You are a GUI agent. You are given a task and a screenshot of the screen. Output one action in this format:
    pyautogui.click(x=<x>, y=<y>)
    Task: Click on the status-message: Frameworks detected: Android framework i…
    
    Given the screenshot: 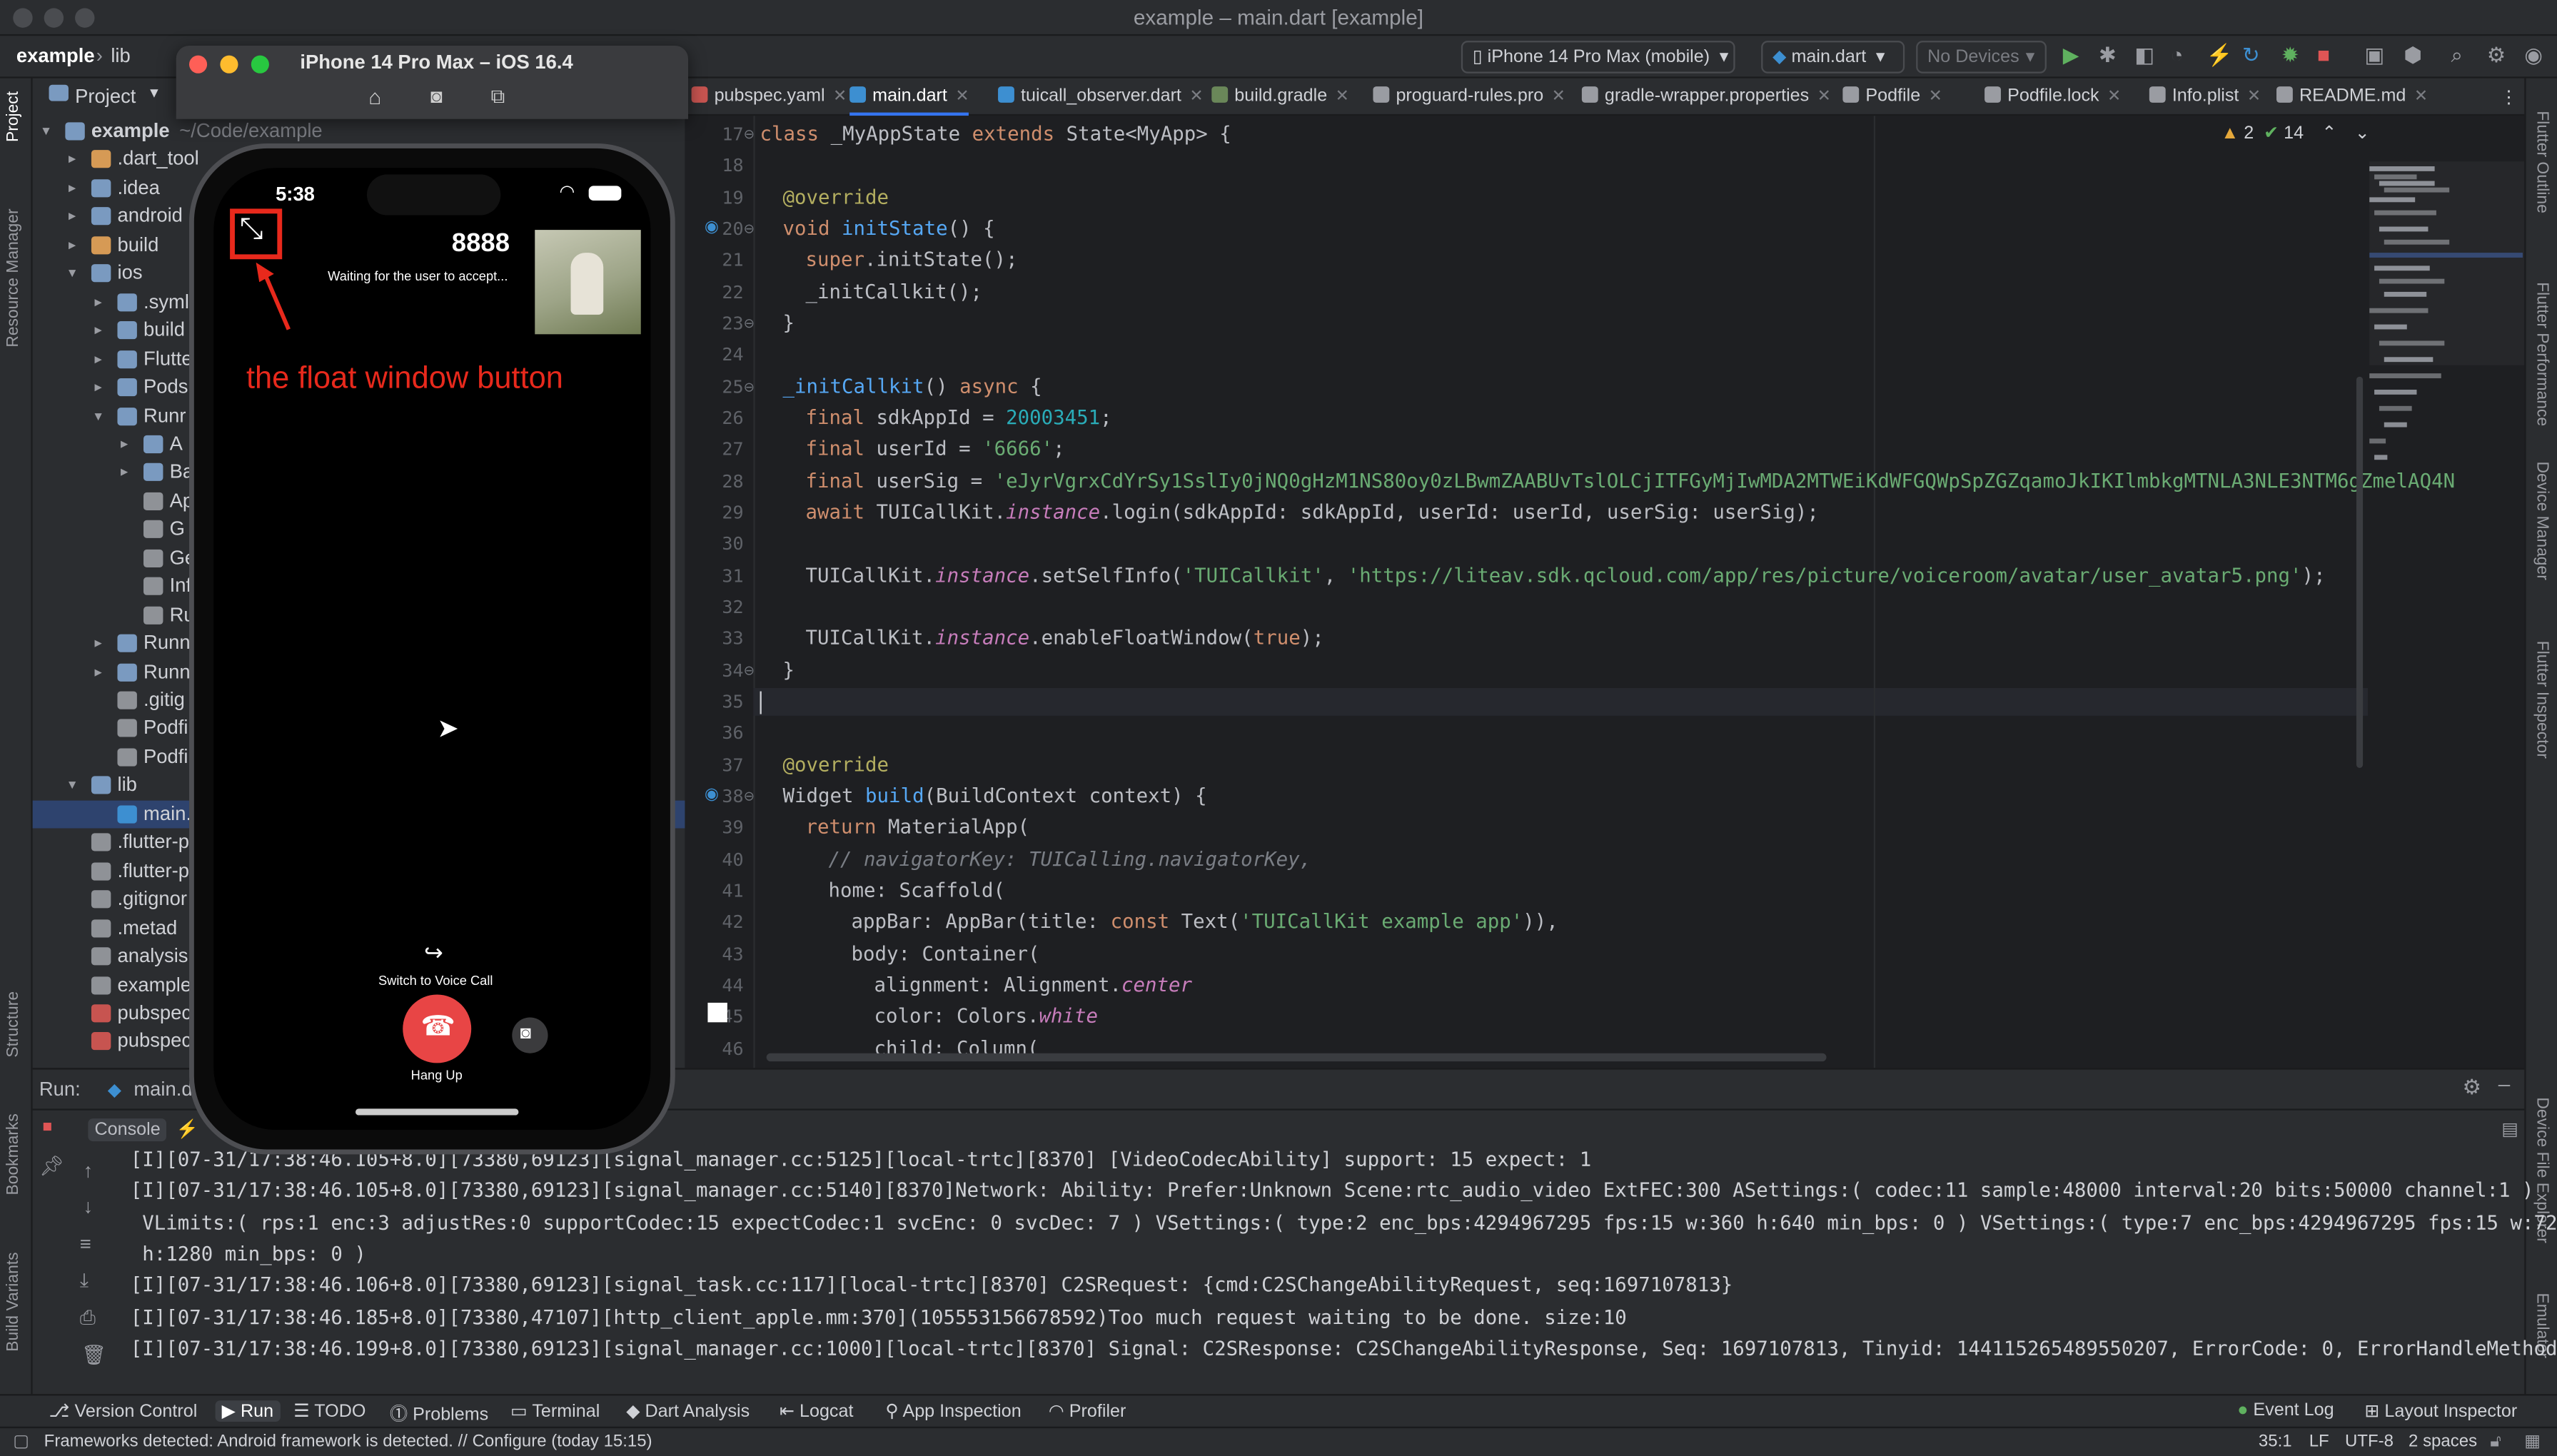 What is the action you would take?
    pyautogui.click(x=348, y=1441)
    